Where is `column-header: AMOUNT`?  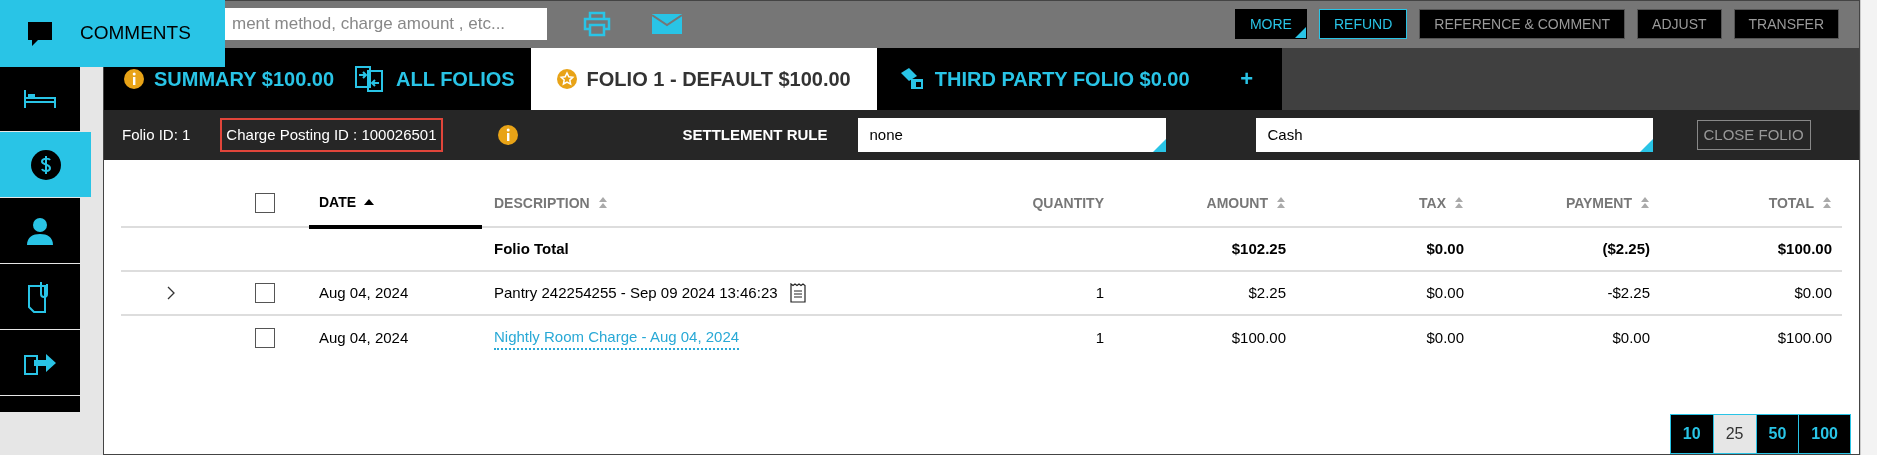 column-header: AMOUNT is located at coordinates (1237, 203).